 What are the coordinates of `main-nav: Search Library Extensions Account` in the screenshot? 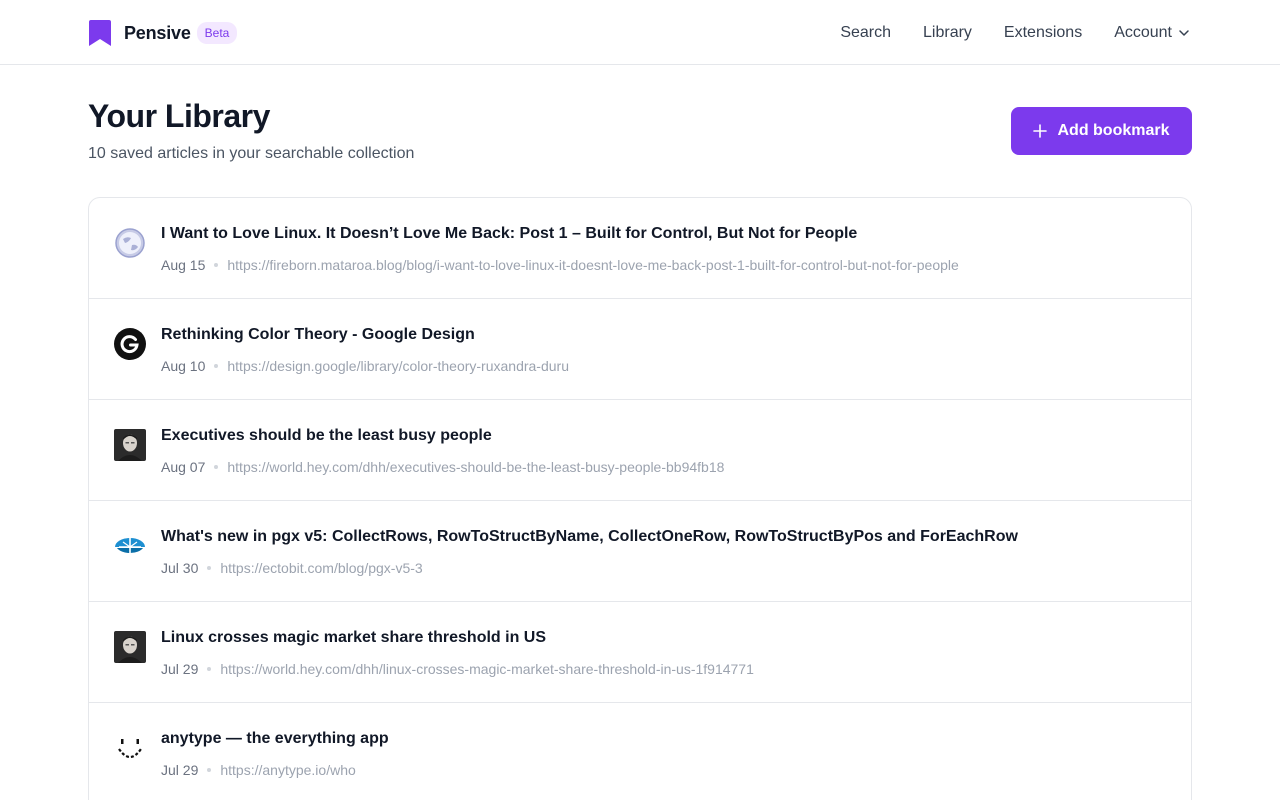 It's located at (1015, 33).